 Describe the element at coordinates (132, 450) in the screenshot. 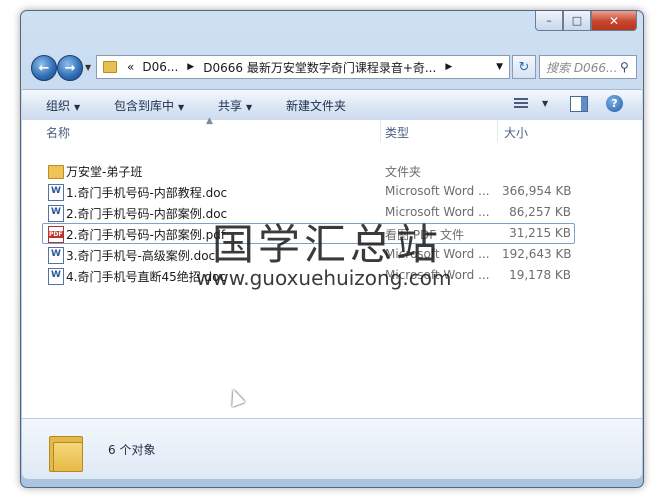

I see `item-count: 6 个对象` at that location.